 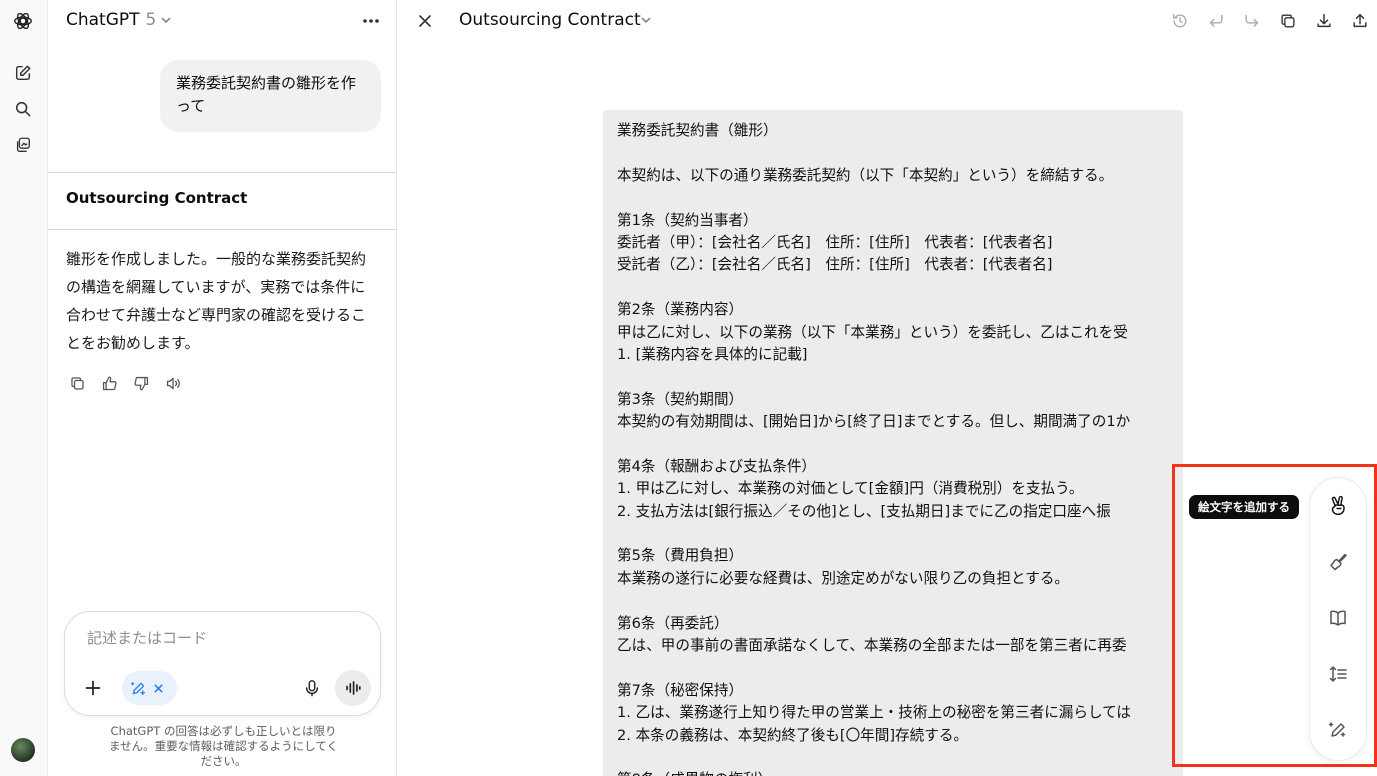 I want to click on doc-card-title: Outsourcing Contract, so click(x=157, y=198).